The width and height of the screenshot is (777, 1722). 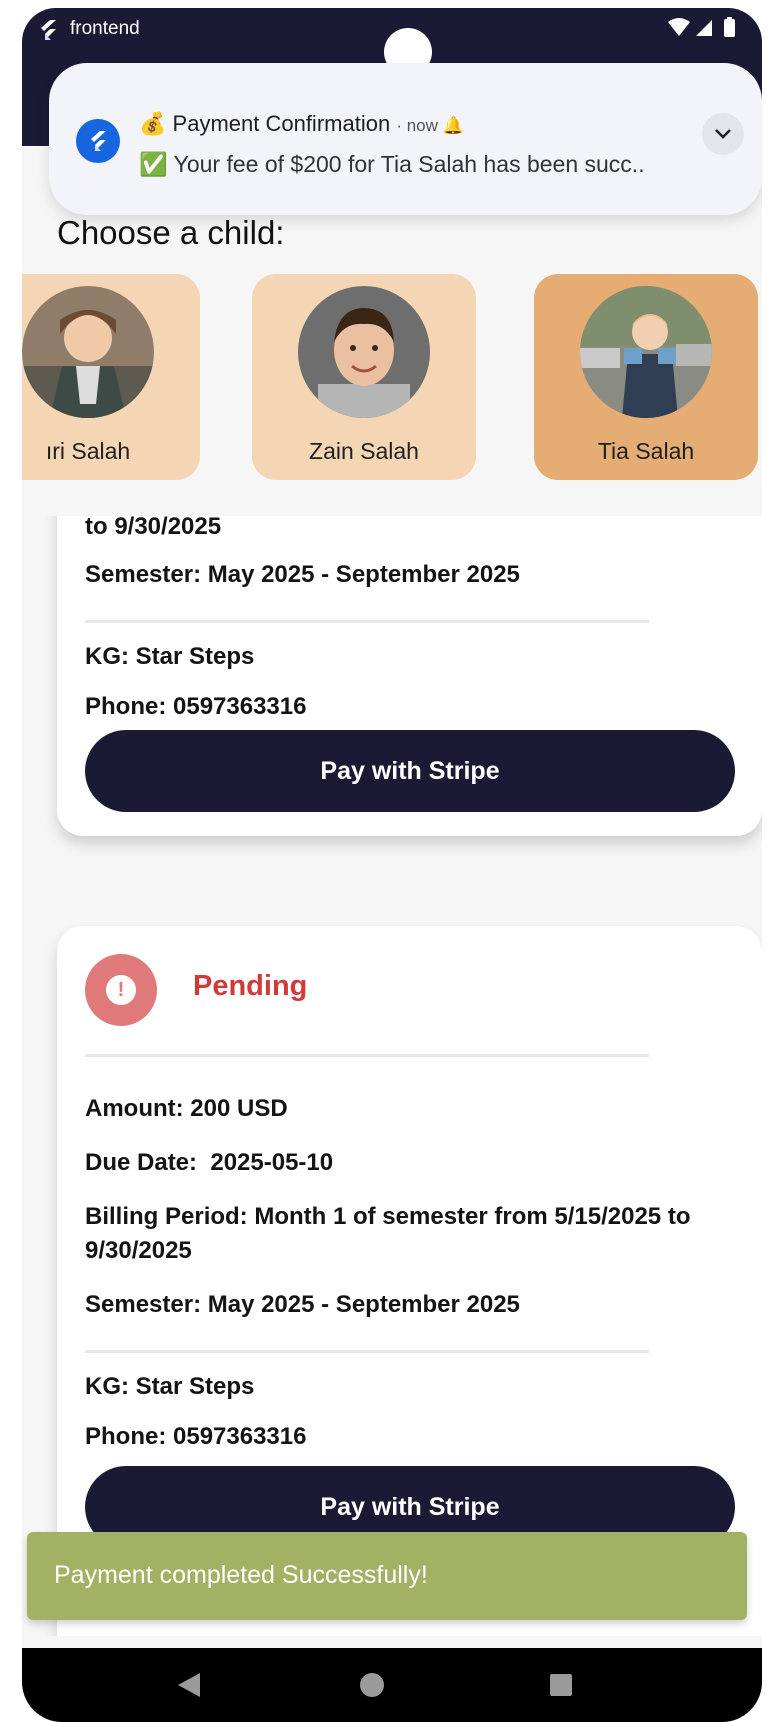 What do you see at coordinates (646, 451) in the screenshot?
I see `child-name: Tia Salah` at bounding box center [646, 451].